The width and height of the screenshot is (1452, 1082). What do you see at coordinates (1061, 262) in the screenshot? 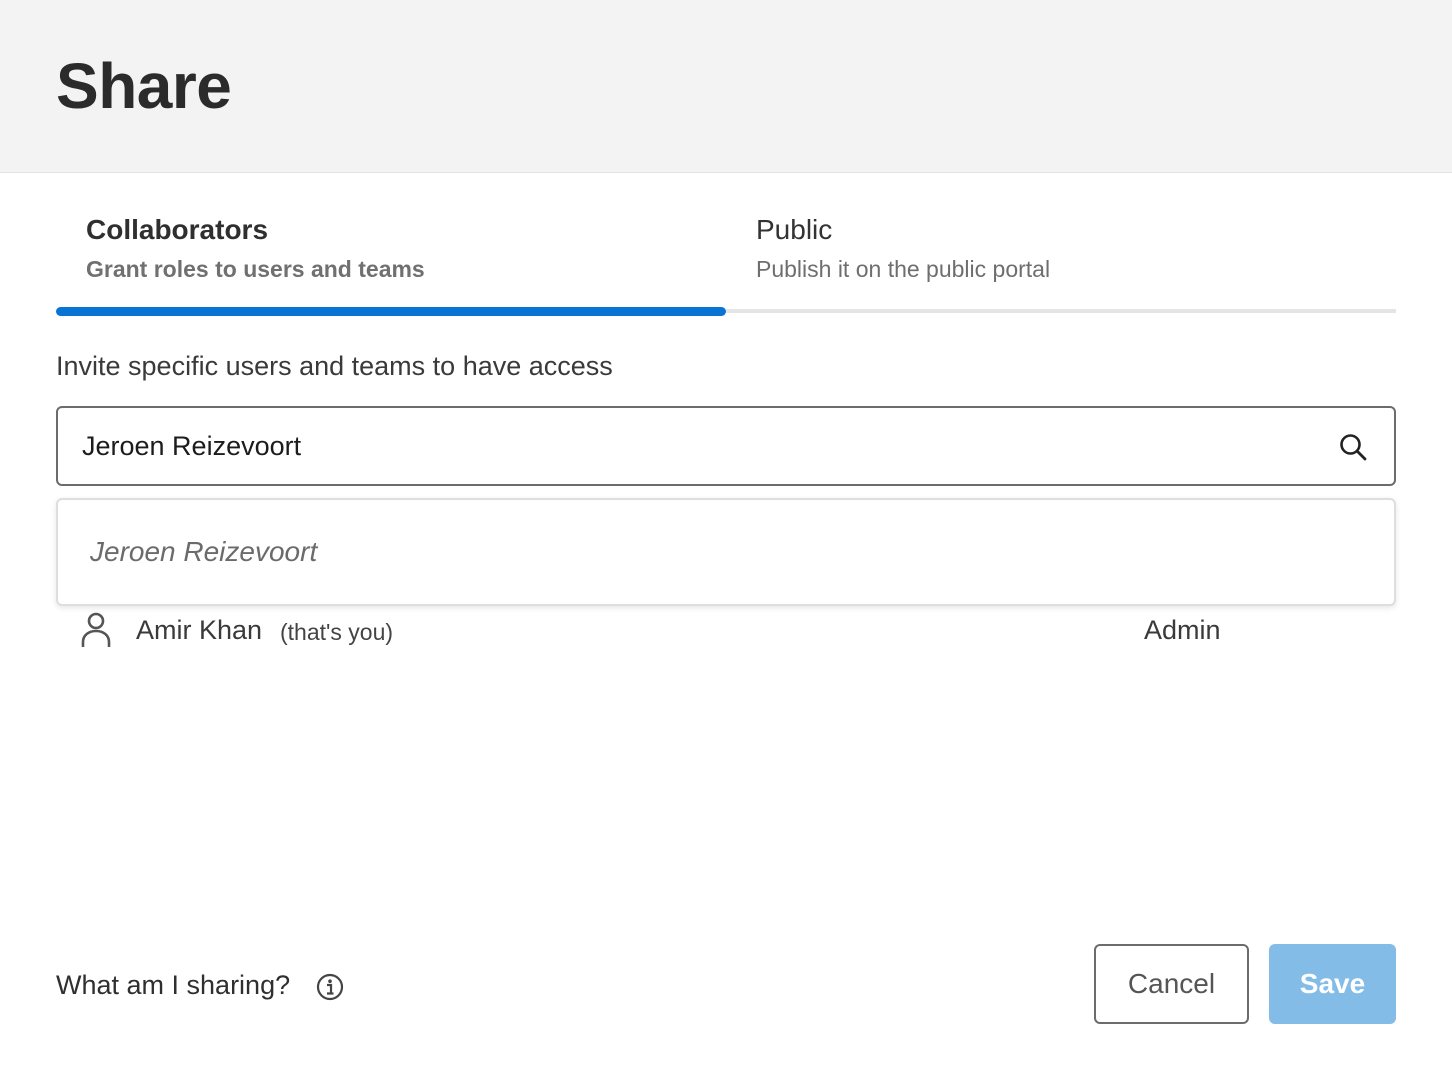
I see `tab-public: Public Publish it on the public portal` at bounding box center [1061, 262].